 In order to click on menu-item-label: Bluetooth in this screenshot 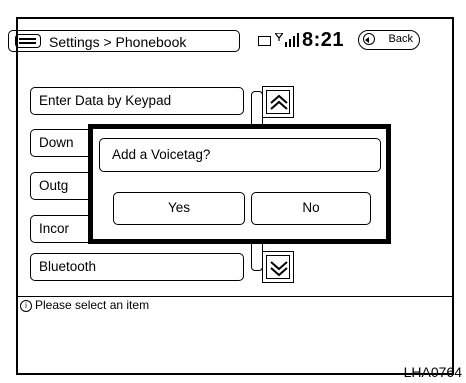, I will do `click(68, 266)`.